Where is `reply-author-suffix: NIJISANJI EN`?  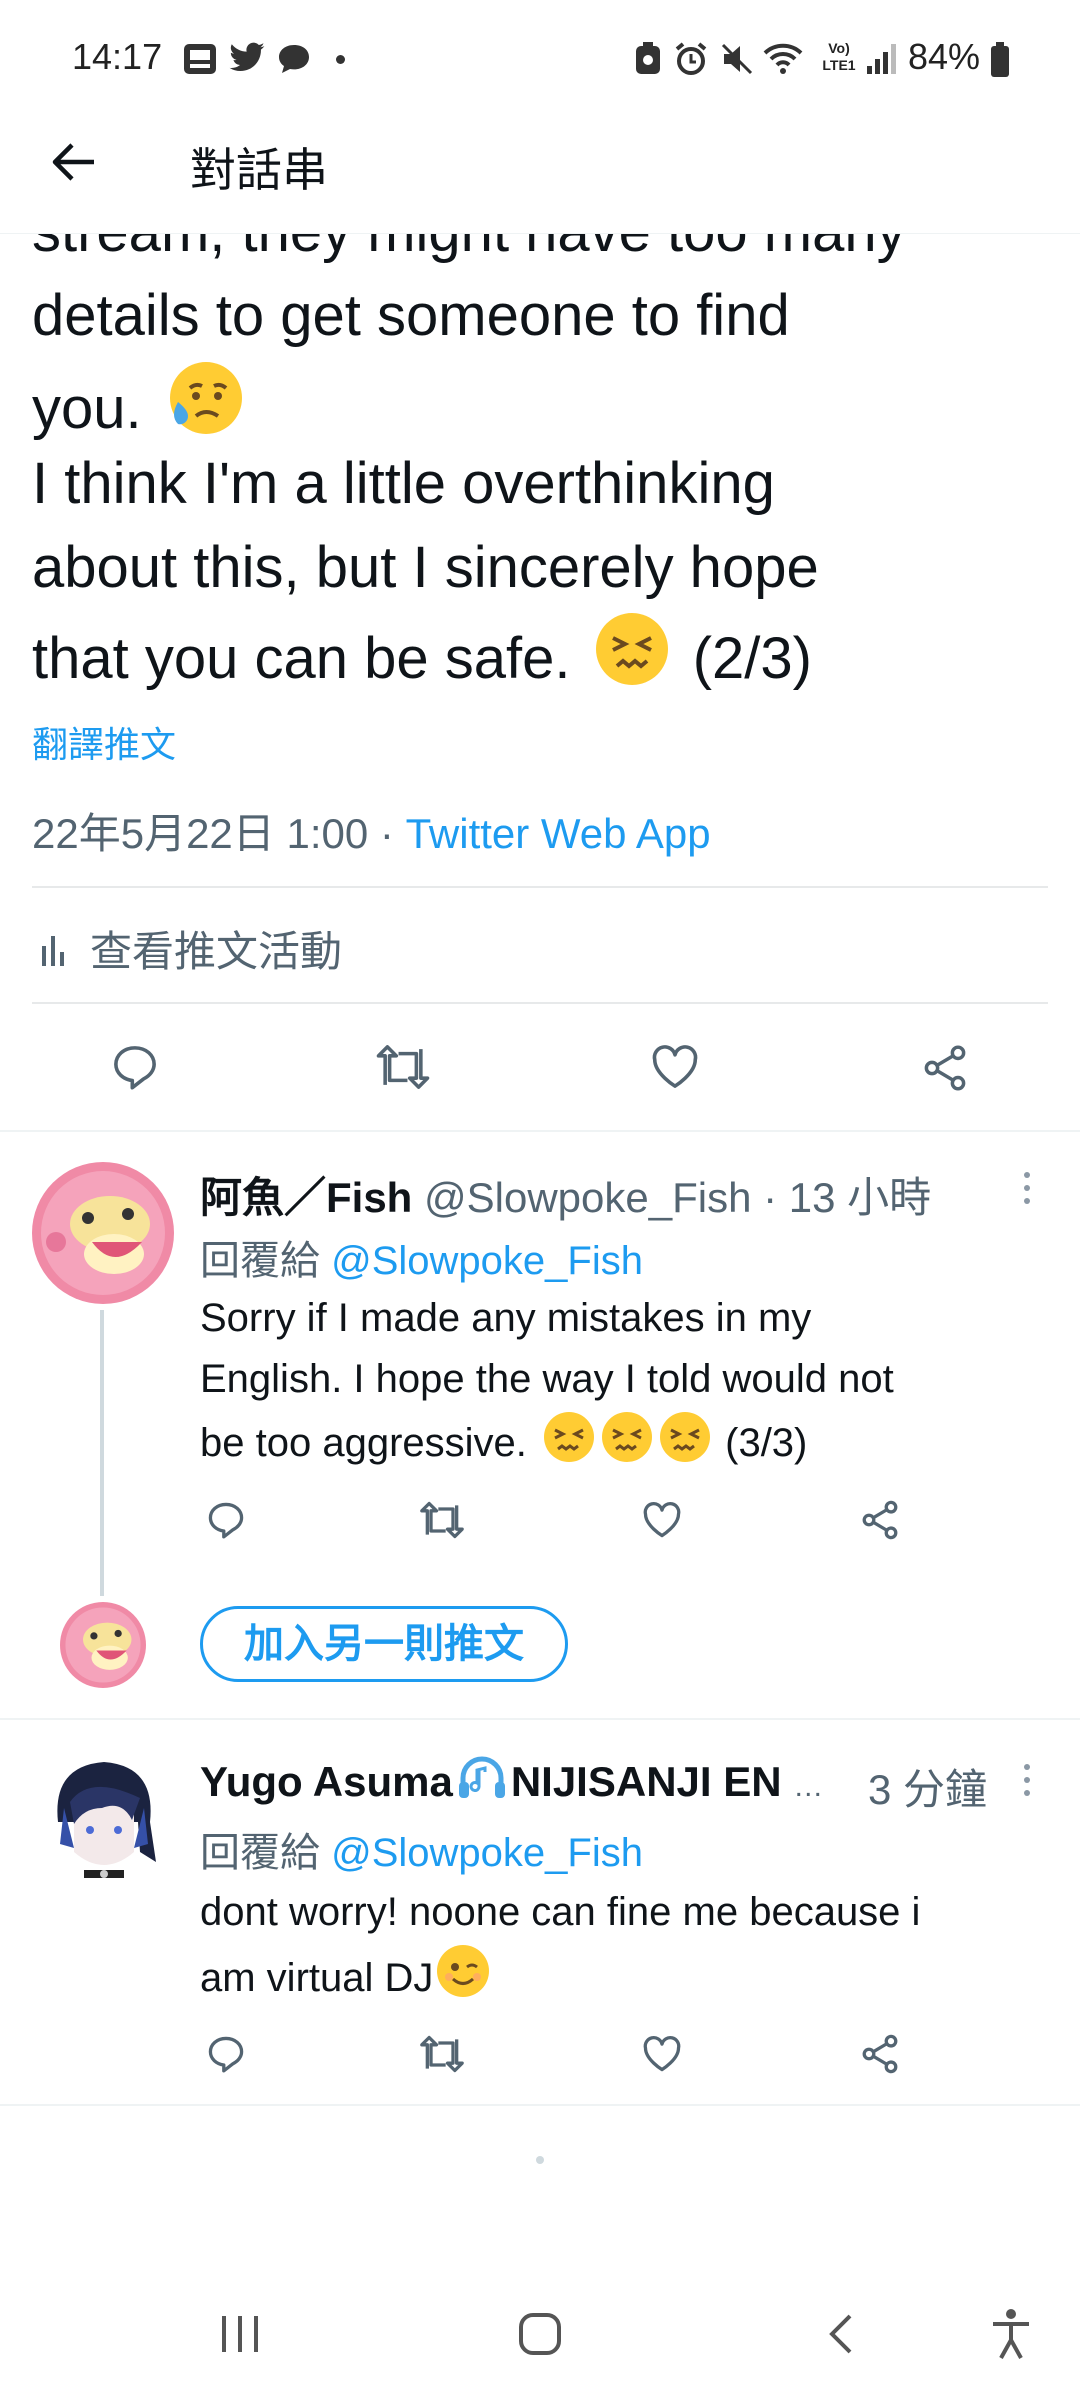 reply-author-suffix: NIJISANJI EN is located at coordinates (646, 1781).